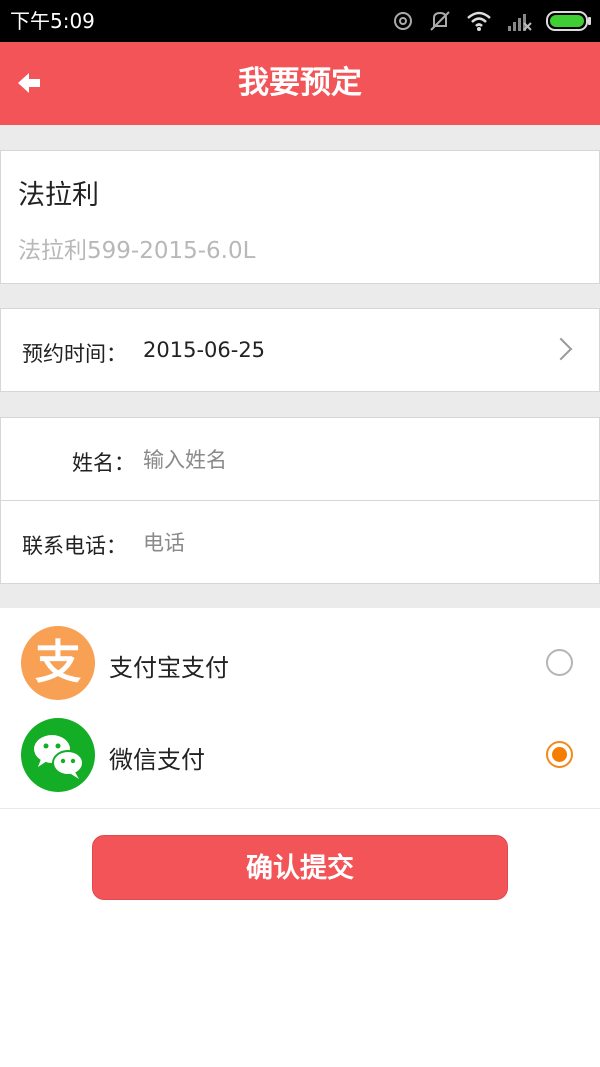 The height and width of the screenshot is (1067, 600). I want to click on alipay-icon: 支, so click(58, 663).